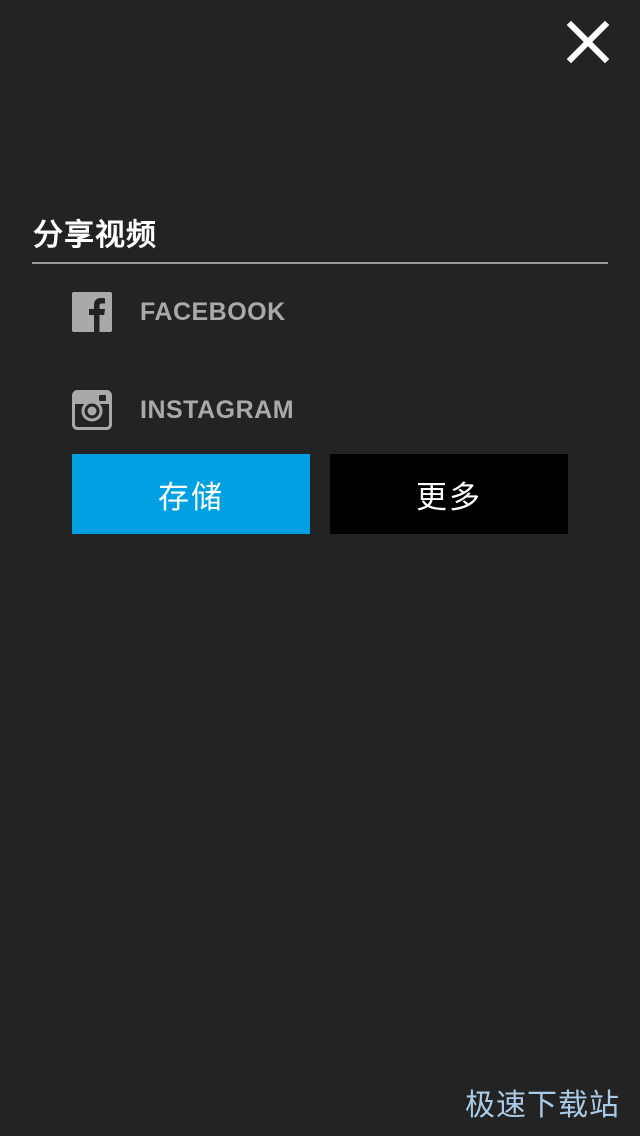 The height and width of the screenshot is (1136, 640). What do you see at coordinates (213, 311) in the screenshot?
I see `facebook-label: FACEBOOK` at bounding box center [213, 311].